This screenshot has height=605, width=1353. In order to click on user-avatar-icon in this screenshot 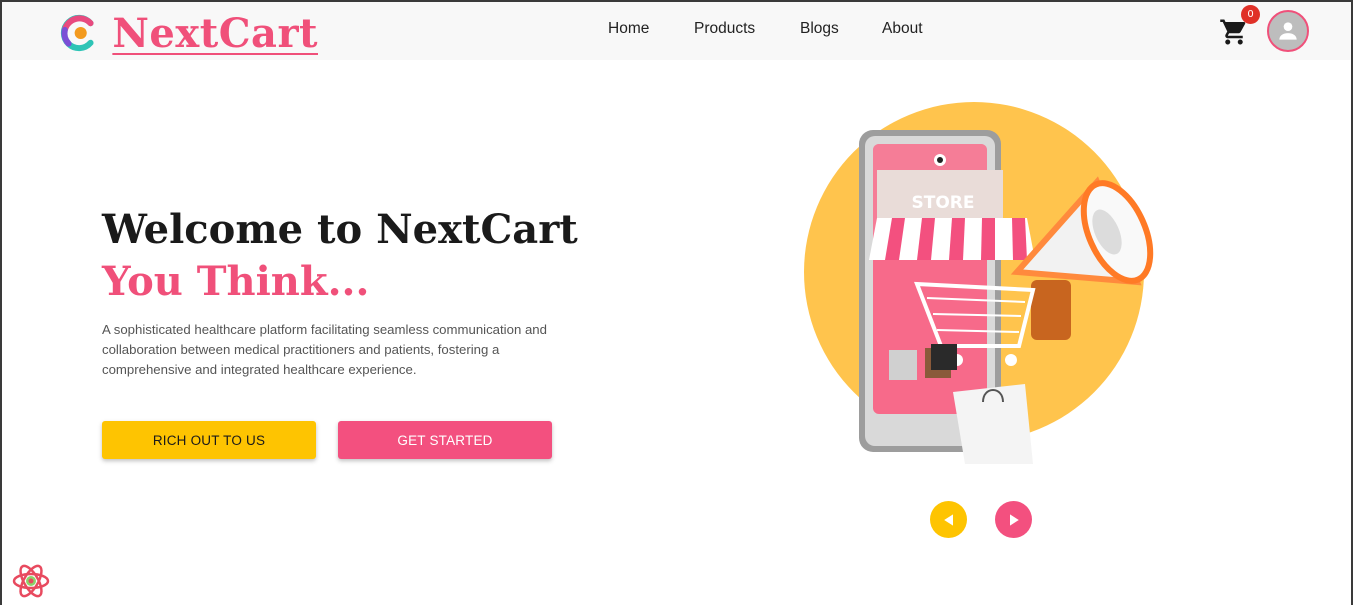, I will do `click(1288, 31)`.